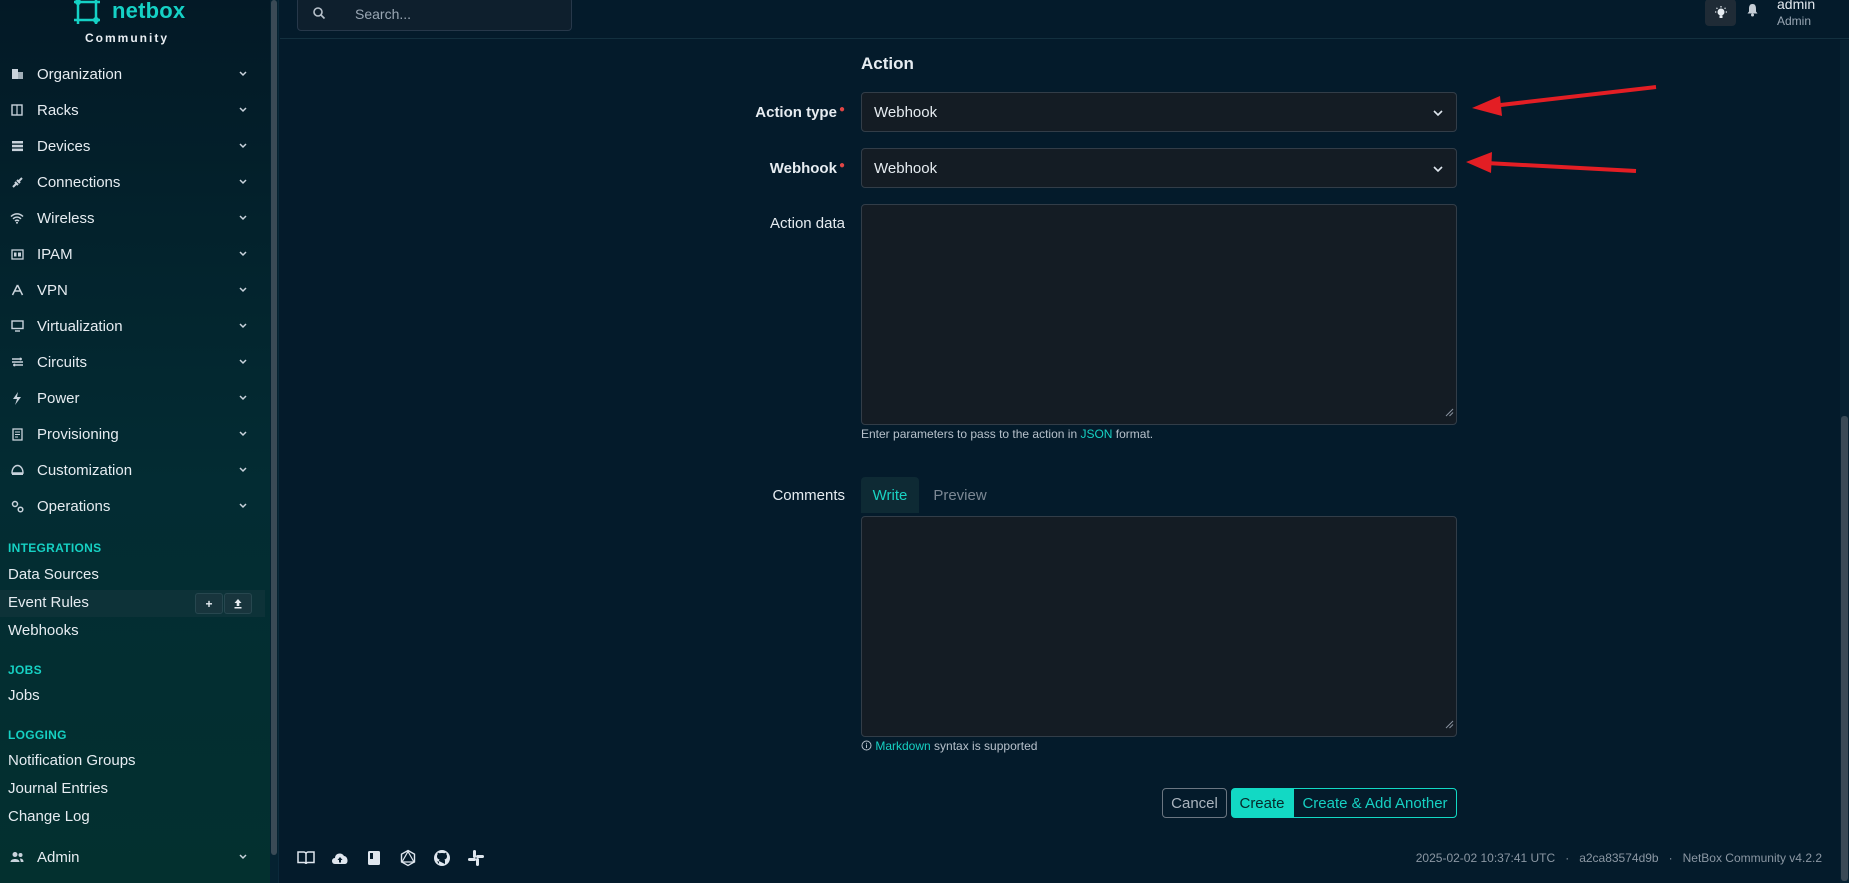 The width and height of the screenshot is (1849, 883). Describe the element at coordinates (17, 398) in the screenshot. I see `bolt-icon` at that location.